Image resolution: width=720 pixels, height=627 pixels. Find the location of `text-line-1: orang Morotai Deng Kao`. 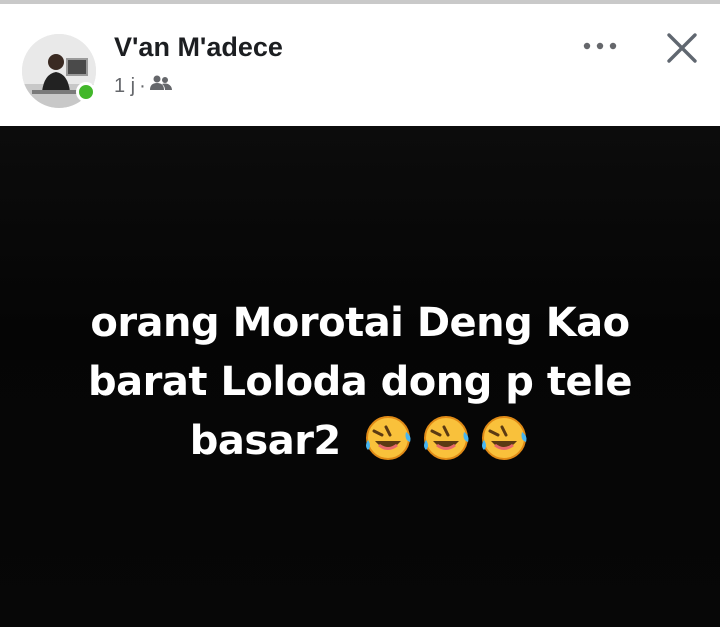

text-line-1: orang Morotai Deng Kao is located at coordinates (360, 323).